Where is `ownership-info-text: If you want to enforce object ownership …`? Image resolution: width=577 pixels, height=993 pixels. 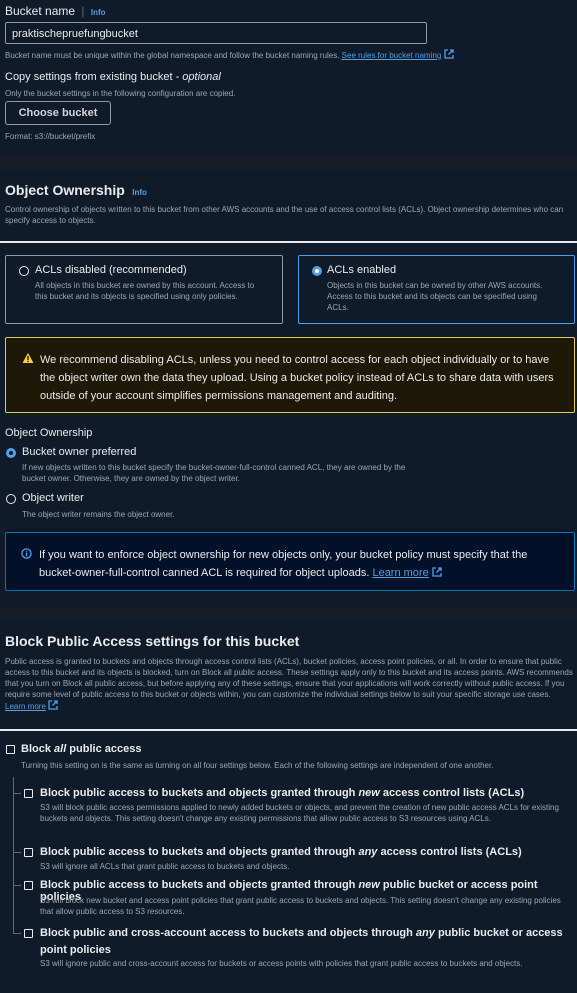
ownership-info-text: If you want to enforce object ownership … is located at coordinates (283, 564).